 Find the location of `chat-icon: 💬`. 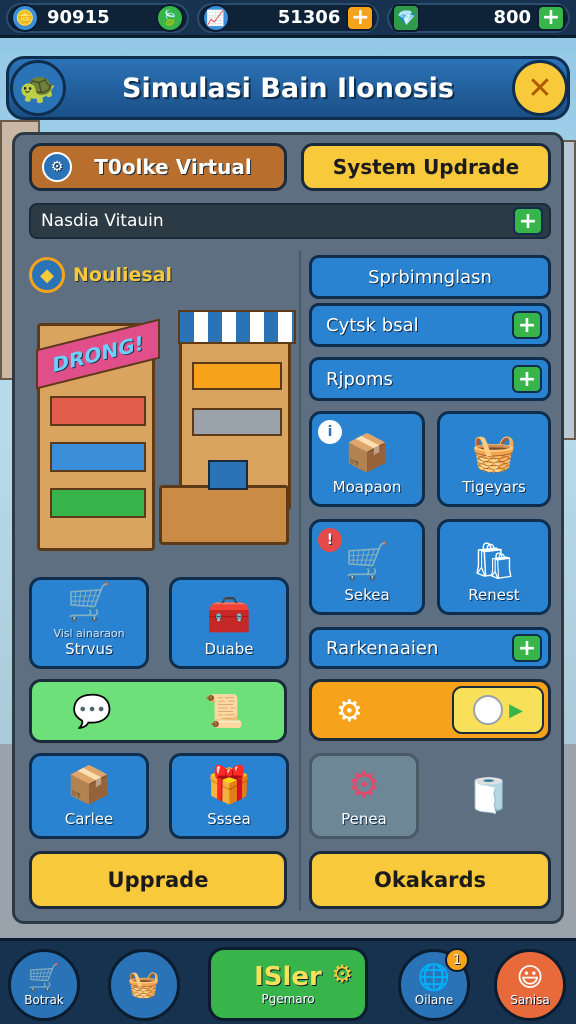

chat-icon: 💬 is located at coordinates (92, 711).